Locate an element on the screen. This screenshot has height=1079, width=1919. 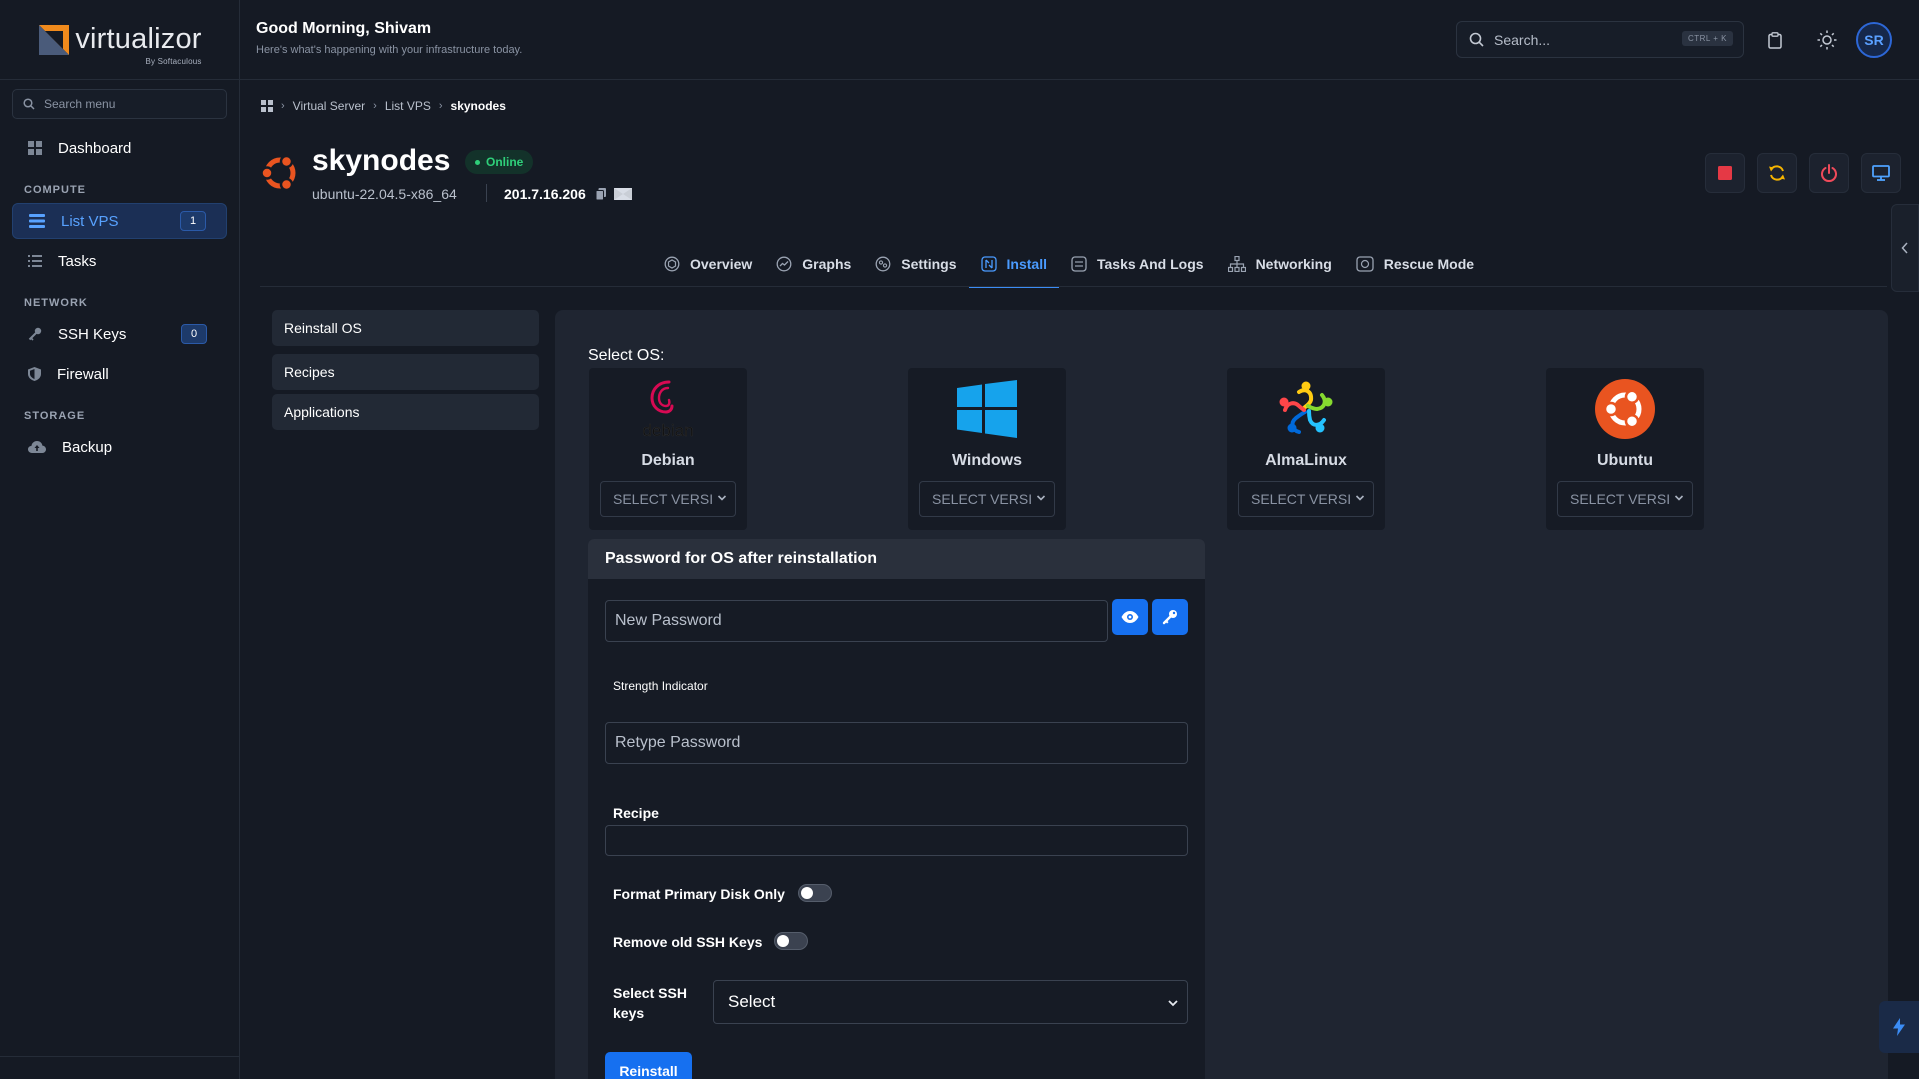
os-name: Windows is located at coordinates (987, 460).